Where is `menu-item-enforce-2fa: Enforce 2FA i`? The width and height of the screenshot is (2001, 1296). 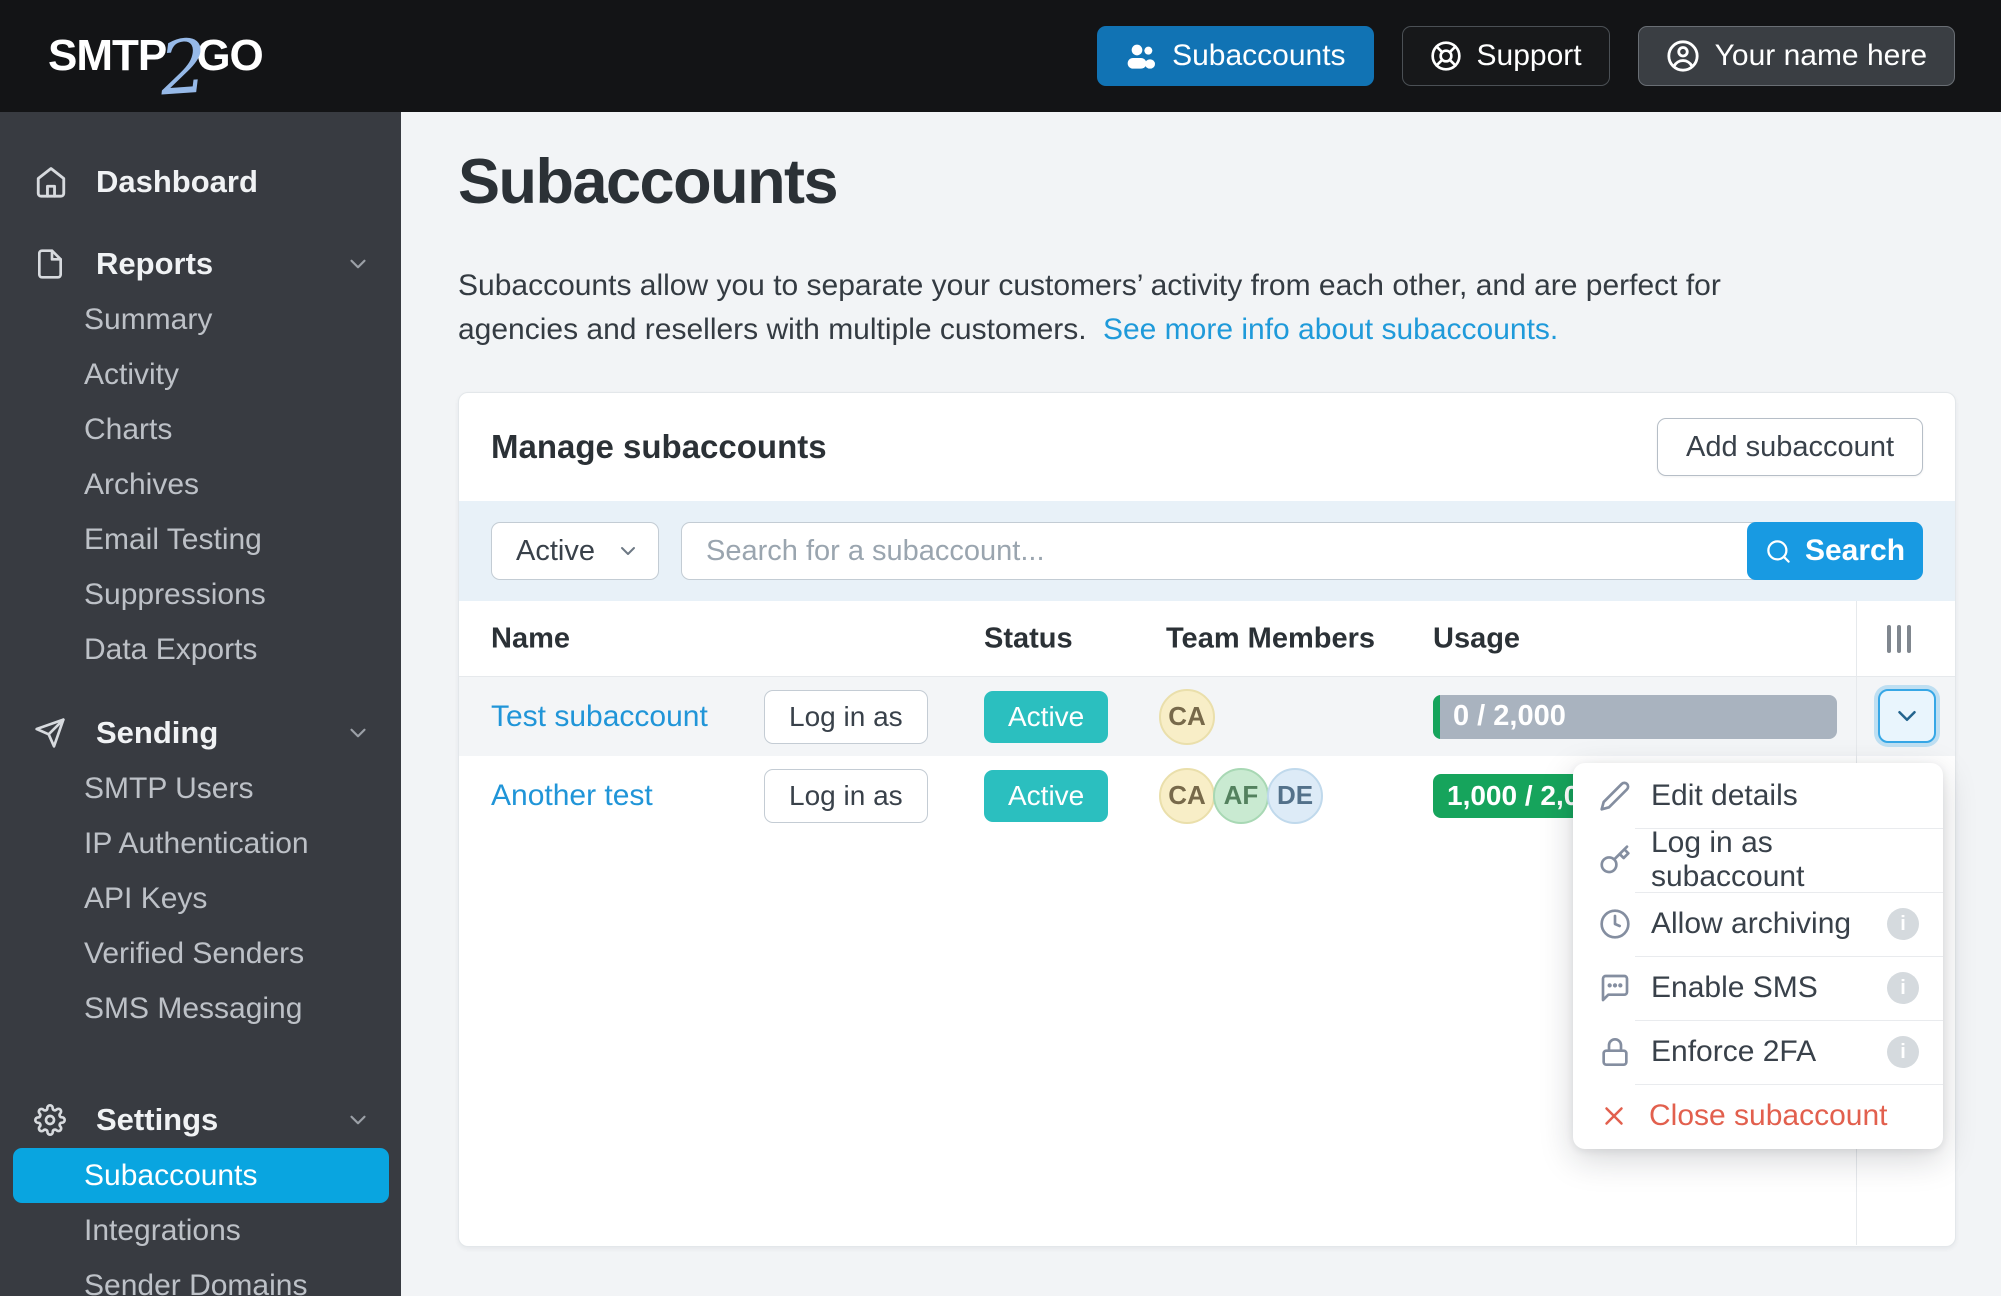 menu-item-enforce-2fa: Enforce 2FA i is located at coordinates (1758, 1052).